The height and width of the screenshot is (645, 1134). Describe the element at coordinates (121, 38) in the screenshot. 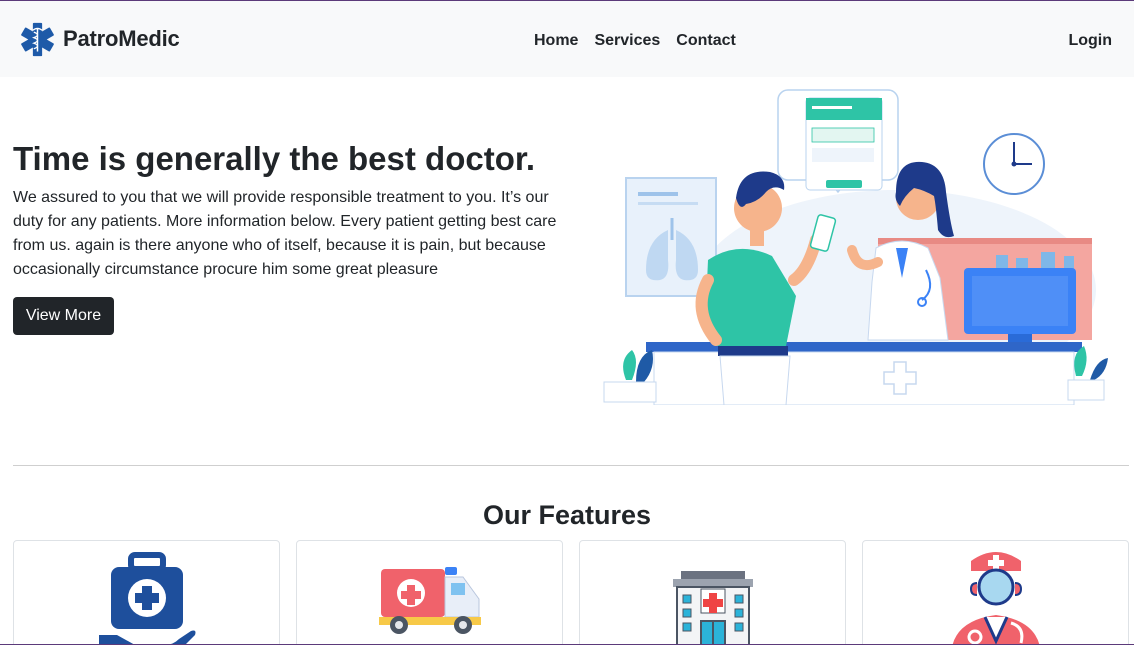

I see `brand-name: PatroMedic` at that location.